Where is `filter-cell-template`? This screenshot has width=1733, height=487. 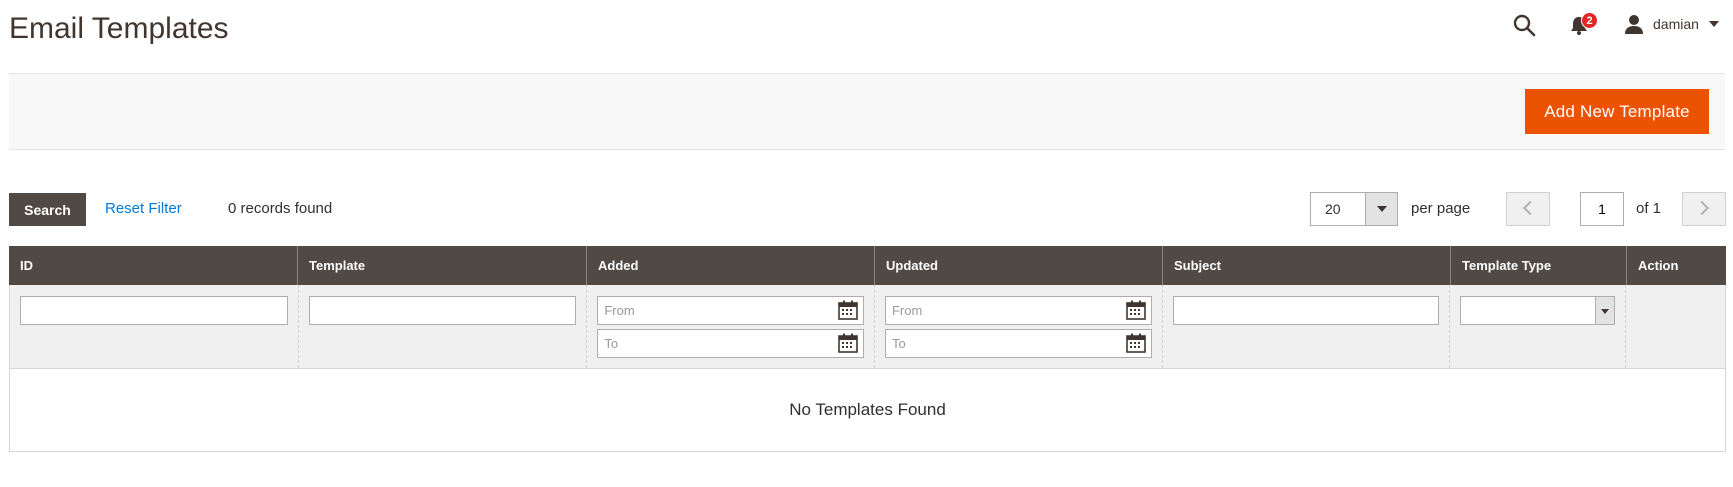 filter-cell-template is located at coordinates (443, 326).